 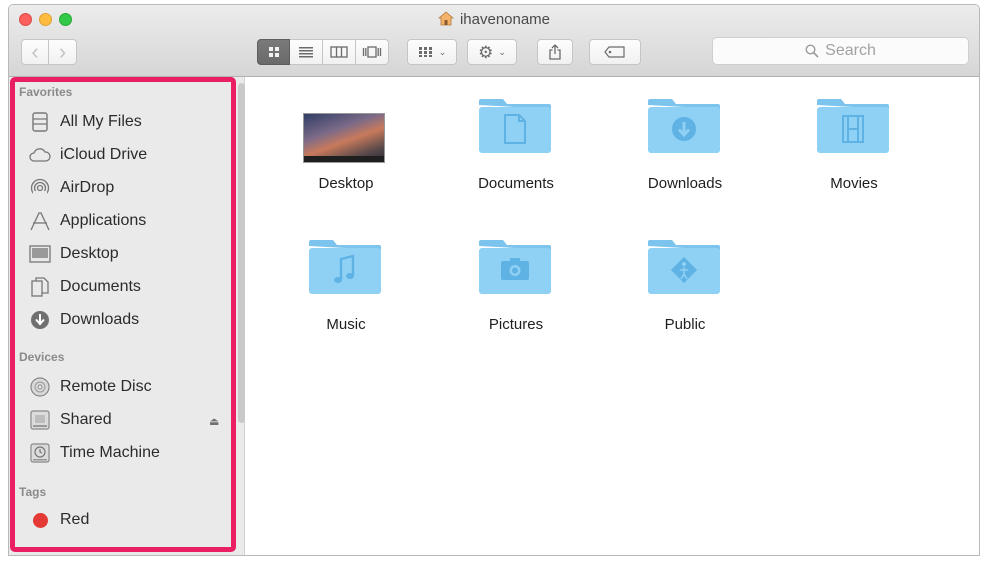 I want to click on sidebar-scrollbar, so click(x=241, y=253).